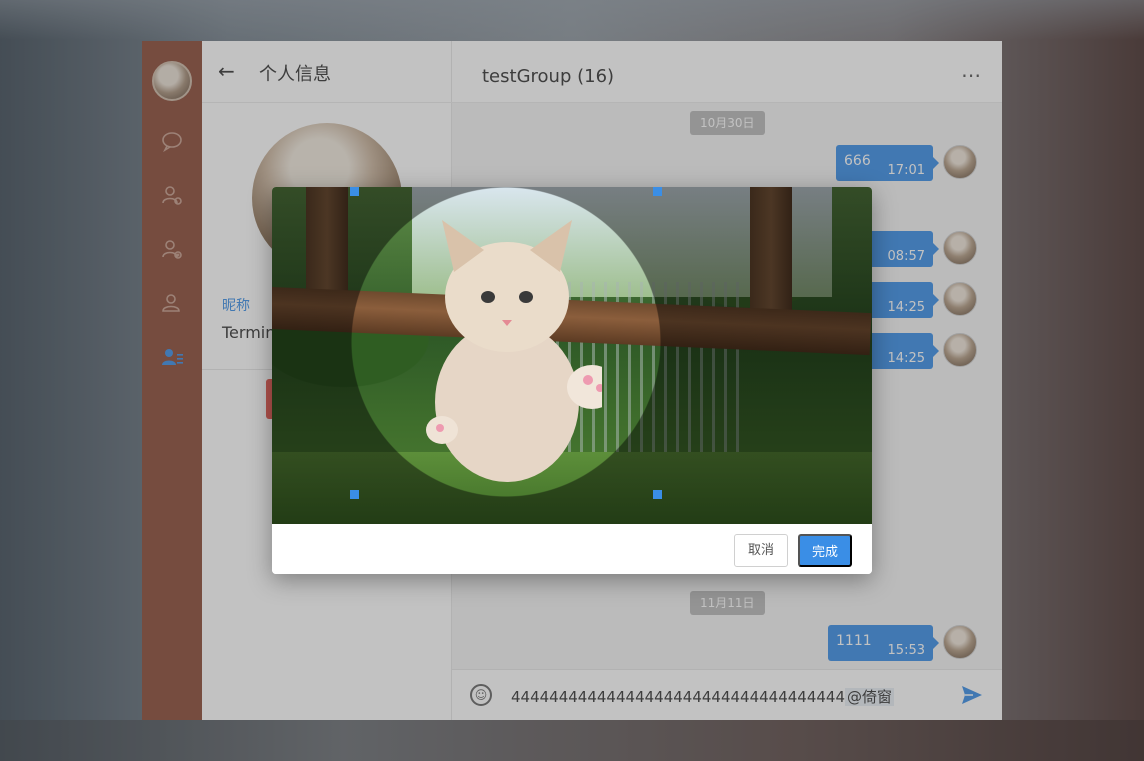  Describe the element at coordinates (572, 549) in the screenshot. I see `dialog-footer: 取消 完成` at that location.